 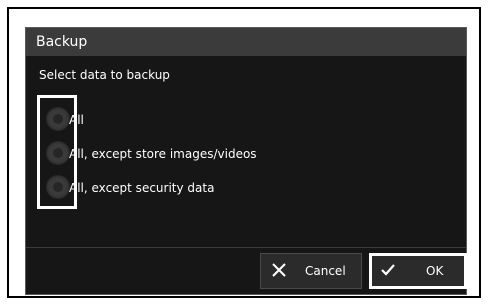 I want to click on cancel-button-label: Cancel, so click(x=325, y=271).